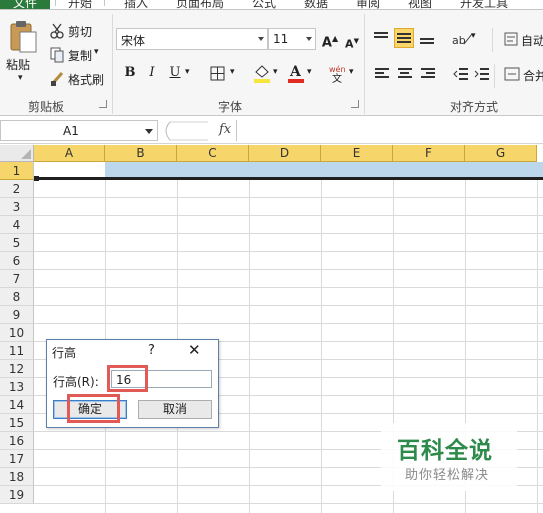  What do you see at coordinates (17, 333) in the screenshot?
I see `row-header-10: 10` at bounding box center [17, 333].